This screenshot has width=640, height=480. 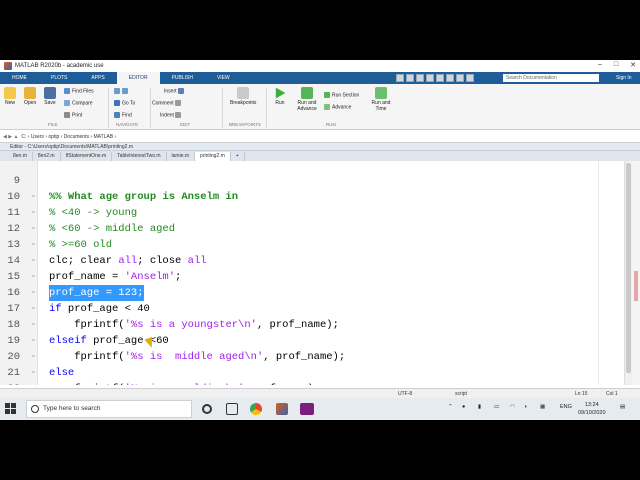 What do you see at coordinates (53, 124) in the screenshot?
I see `group-file-label: FILE` at bounding box center [53, 124].